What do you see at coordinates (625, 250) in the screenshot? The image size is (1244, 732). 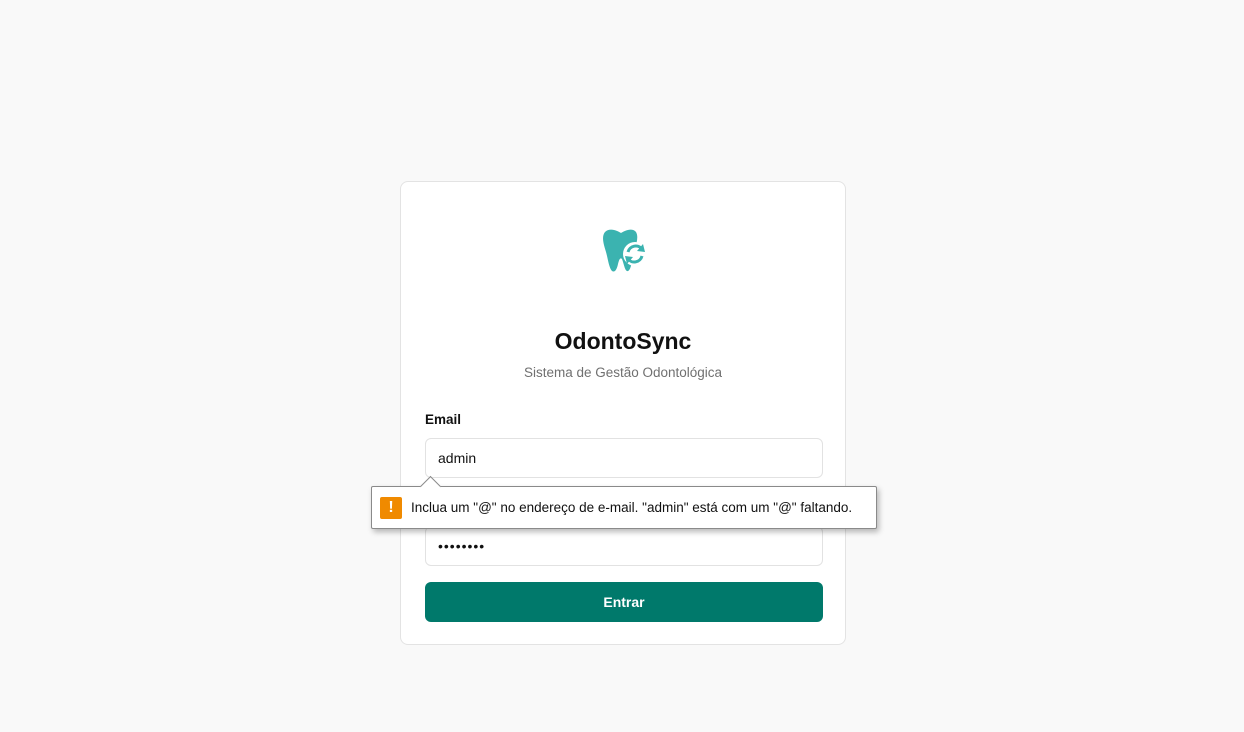 I see `tooth-sync-icon` at bounding box center [625, 250].